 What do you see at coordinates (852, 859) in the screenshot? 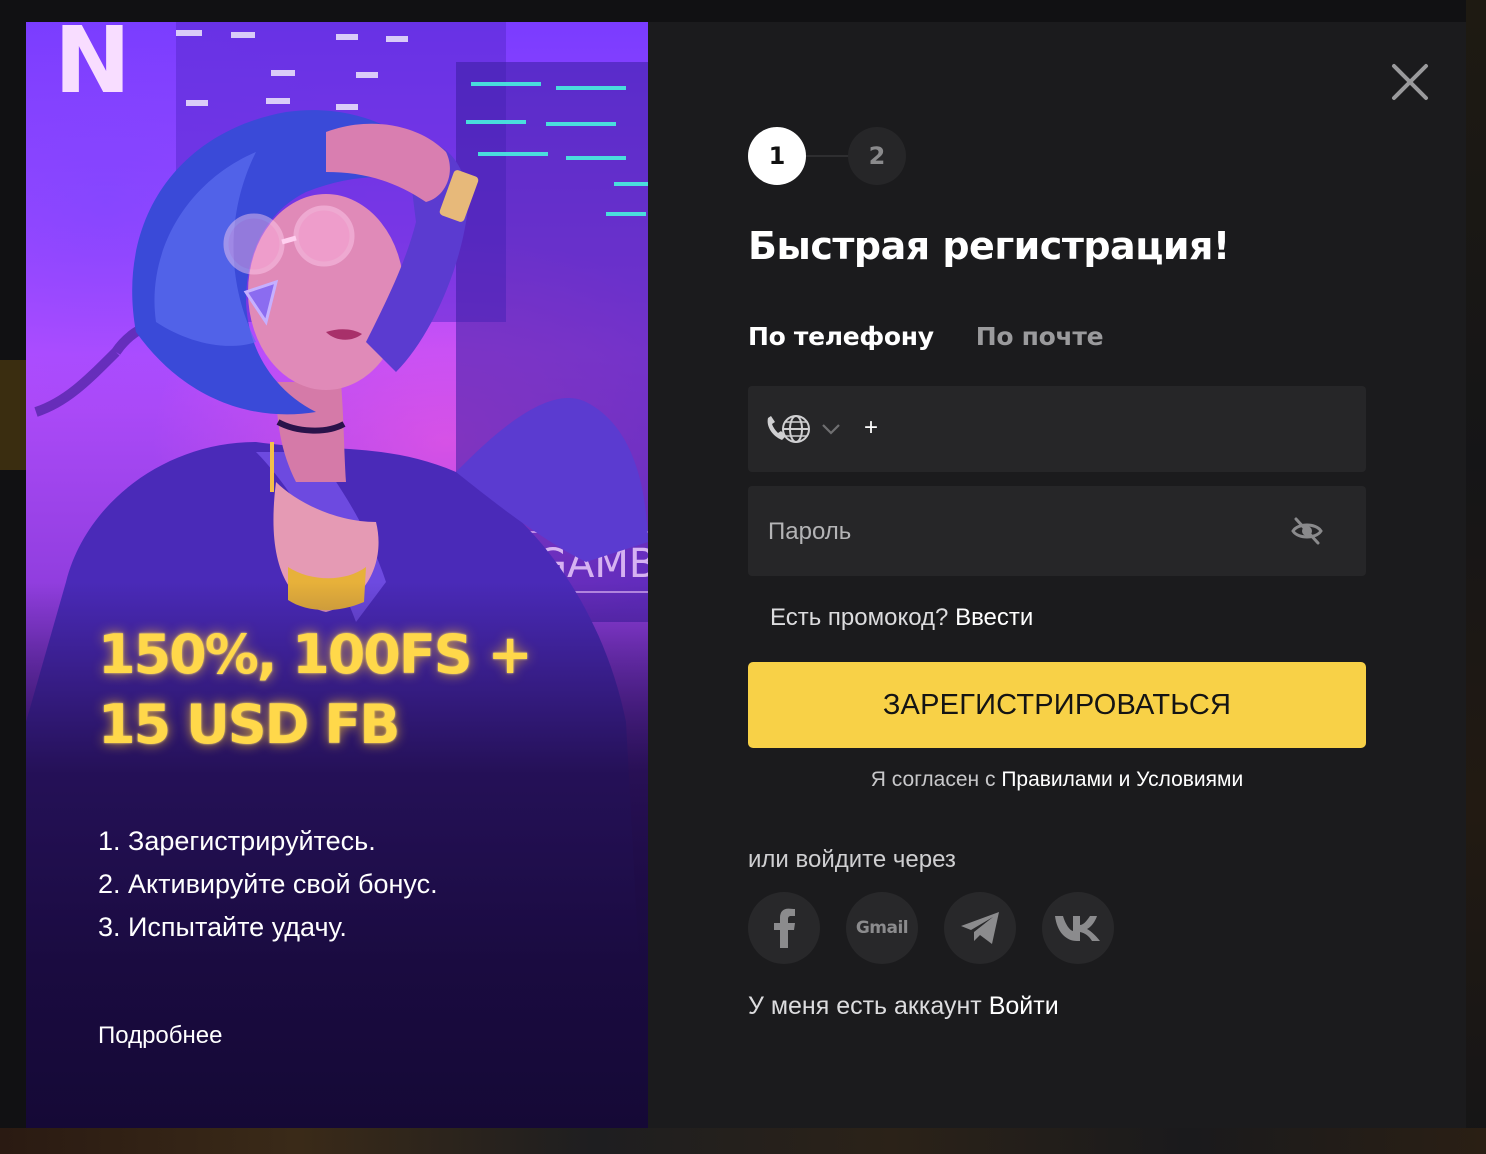
I see `social-login-label: или войдите через` at bounding box center [852, 859].